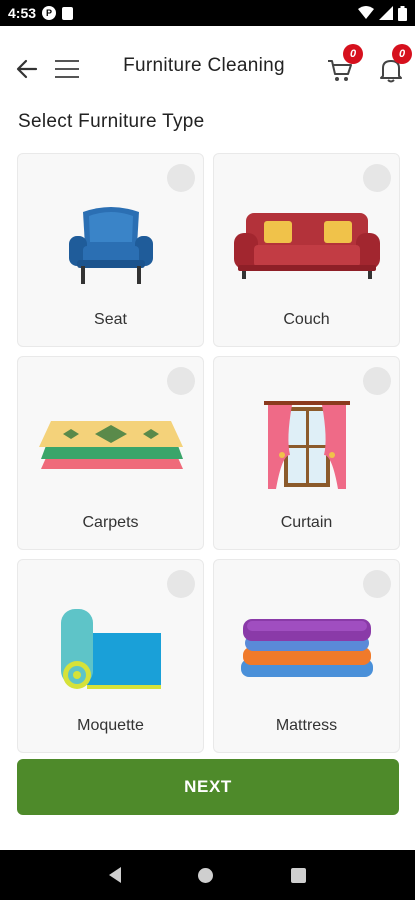 This screenshot has width=415, height=900. What do you see at coordinates (208, 787) in the screenshot?
I see `next-button: NEXT` at bounding box center [208, 787].